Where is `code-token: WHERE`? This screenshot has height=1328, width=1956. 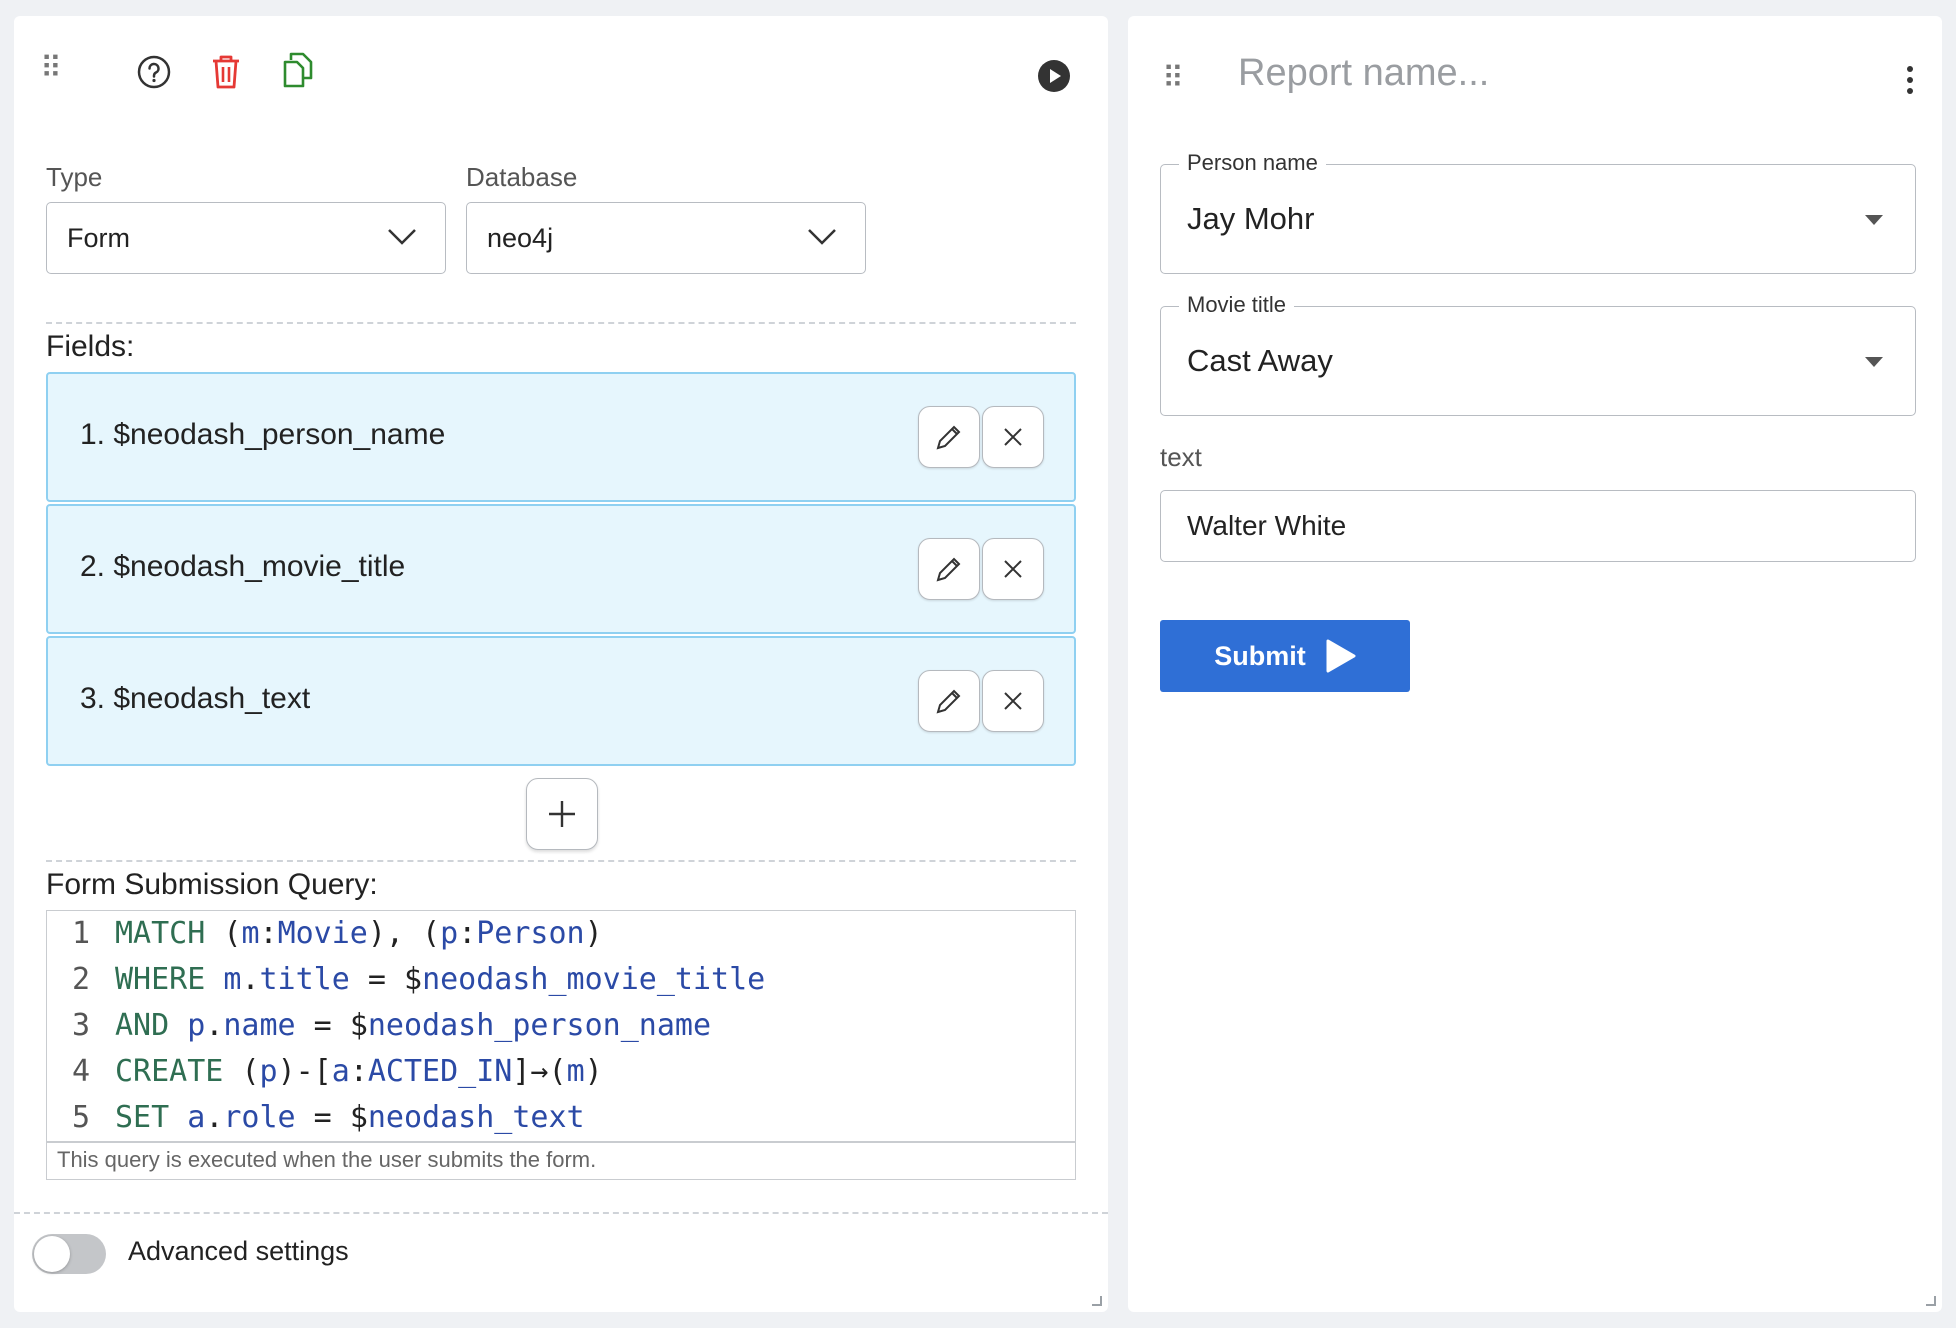 code-token: WHERE is located at coordinates (169, 979).